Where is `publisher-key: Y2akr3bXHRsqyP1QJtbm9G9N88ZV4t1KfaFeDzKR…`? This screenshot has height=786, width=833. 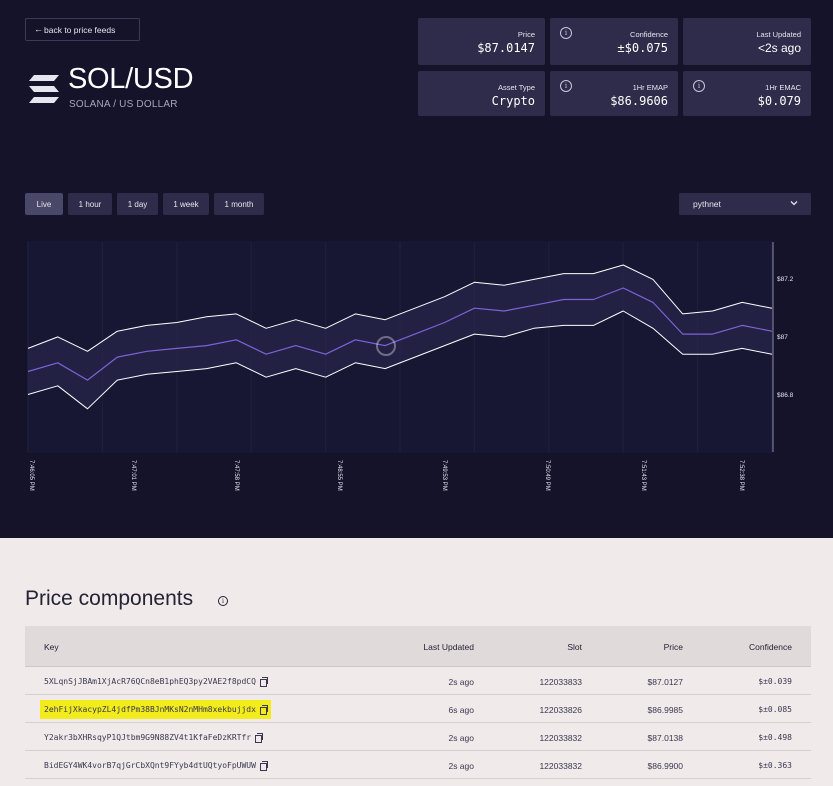 publisher-key: Y2akr3bXHRsqyP1QJtbm9G9N88ZV4t1KfaFeDzKR… is located at coordinates (148, 737).